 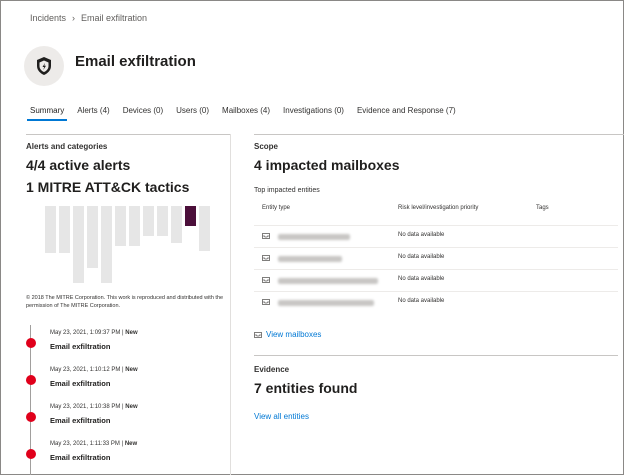 I want to click on timeline-meta: May 23, 2021, 1:10:38 PM | New, so click(x=94, y=407).